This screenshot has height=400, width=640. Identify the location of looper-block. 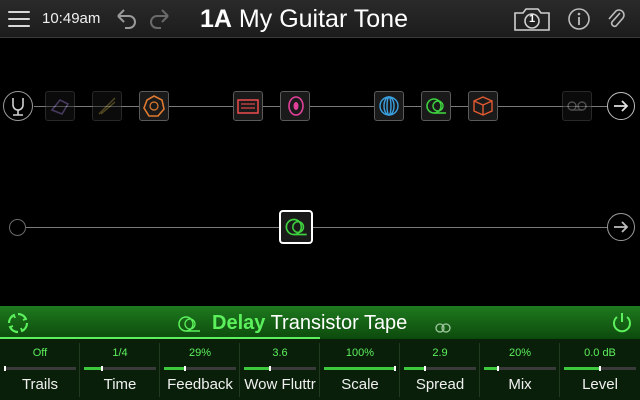
(577, 106).